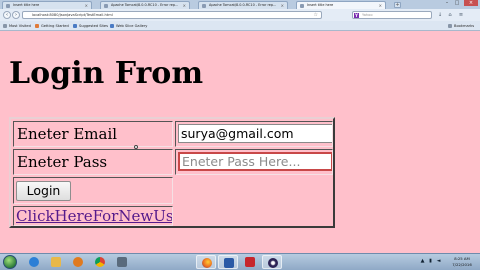 The width and height of the screenshot is (480, 270). I want to click on password-label: Eneter Pass, so click(62, 162).